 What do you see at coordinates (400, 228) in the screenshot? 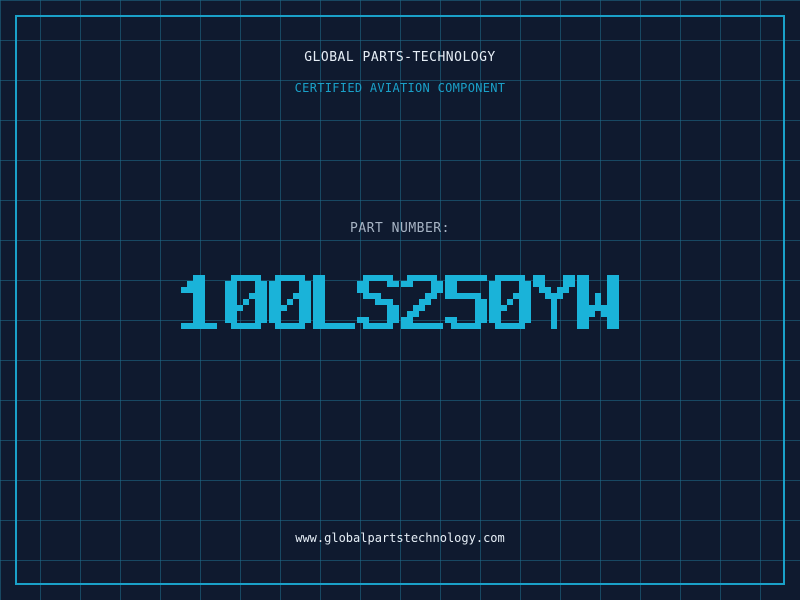
I see `part-number-label: PART NUMBER:` at bounding box center [400, 228].